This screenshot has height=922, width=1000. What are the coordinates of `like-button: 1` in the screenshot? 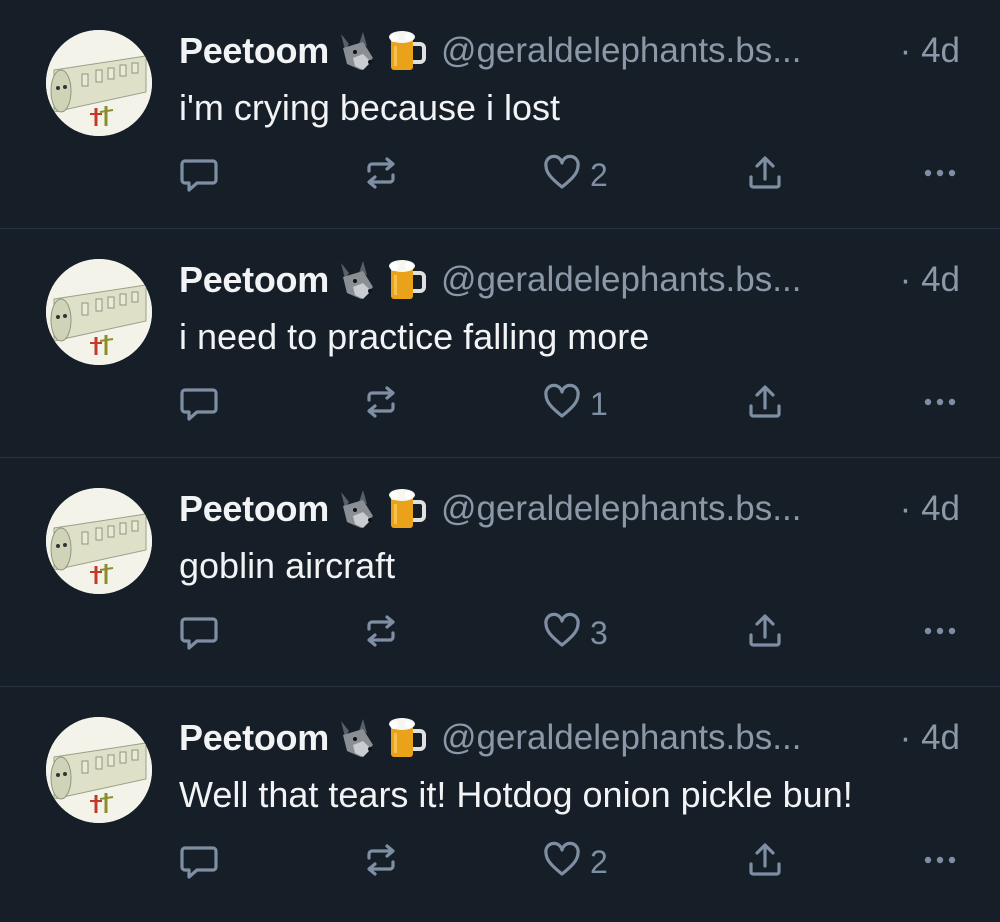 It's located at (575, 404).